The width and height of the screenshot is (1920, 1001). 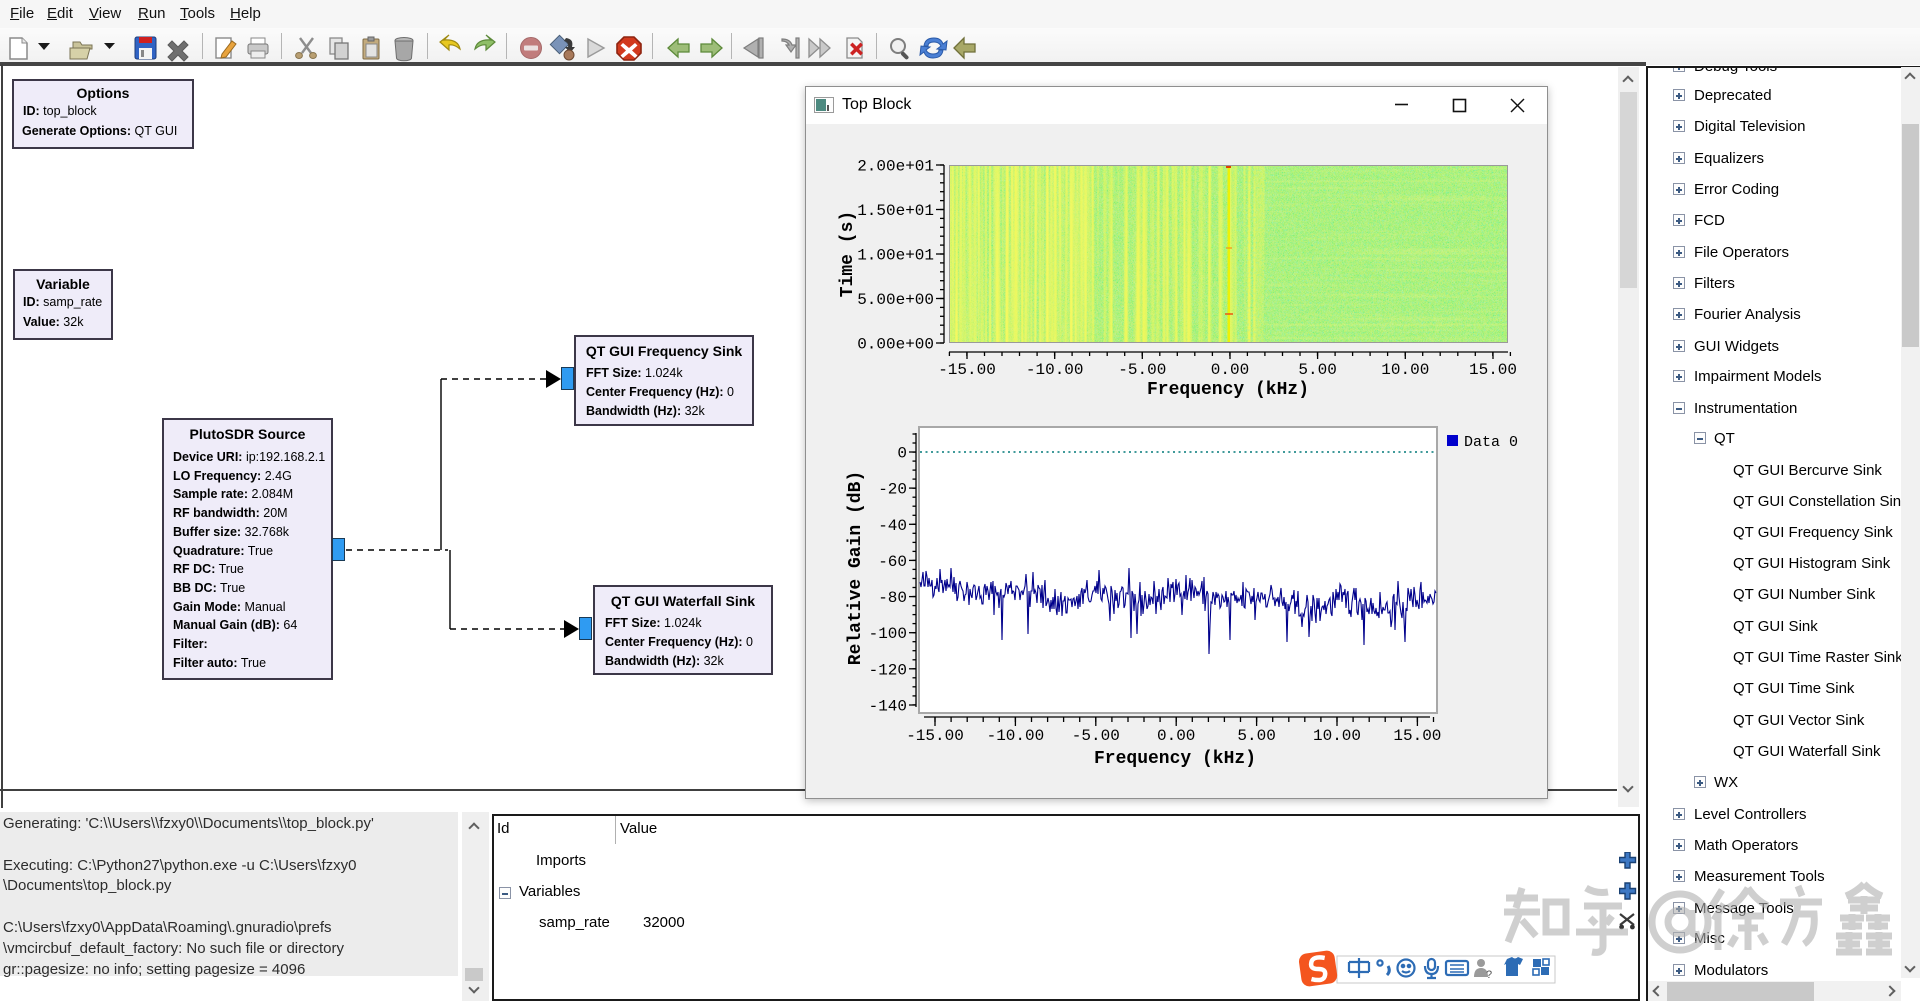 What do you see at coordinates (902, 454) in the screenshot?
I see `svg-text: 0` at bounding box center [902, 454].